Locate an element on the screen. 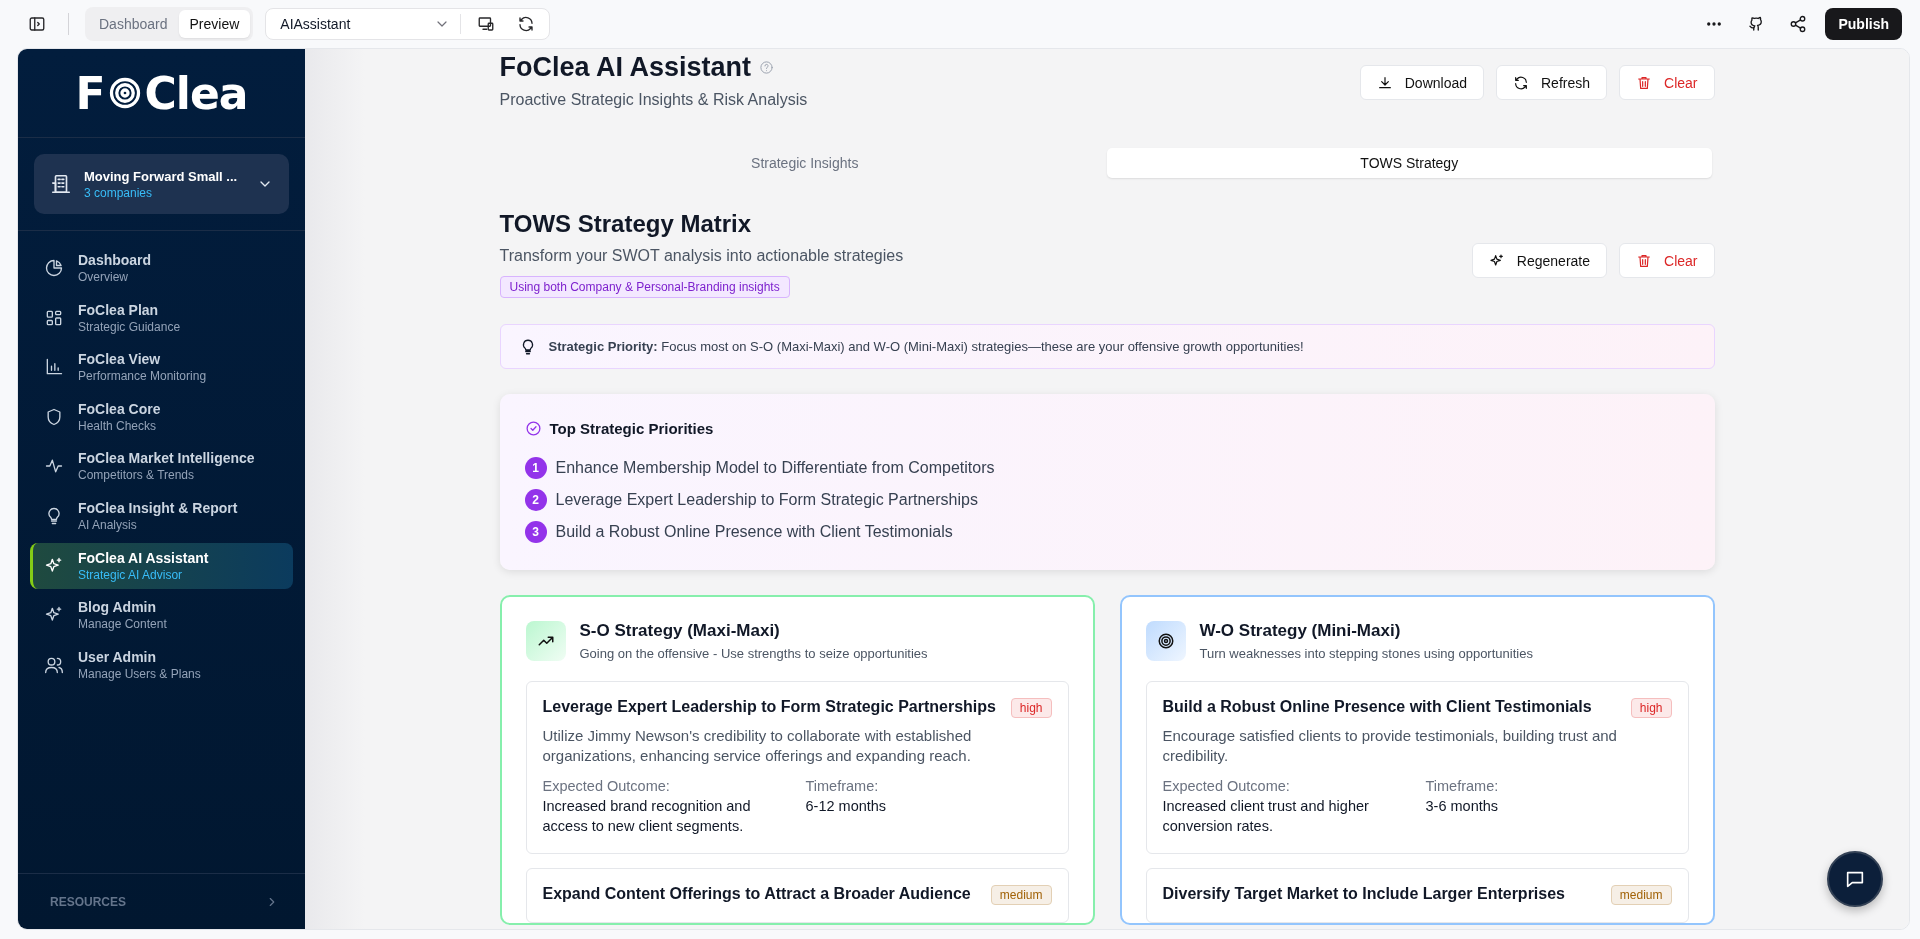  sidebar-item: FoClea View Performance Monitoring is located at coordinates (161, 367).